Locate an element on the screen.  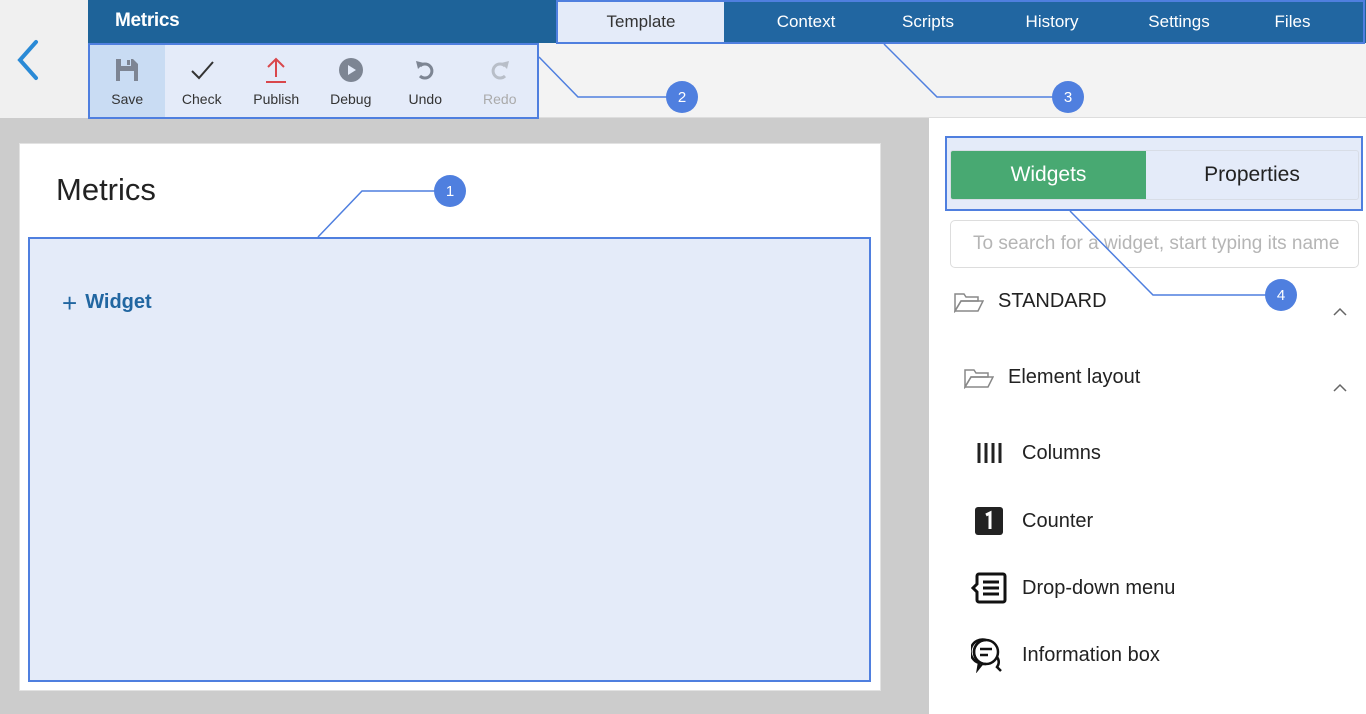
floppy-disk-icon is located at coordinates (127, 70).